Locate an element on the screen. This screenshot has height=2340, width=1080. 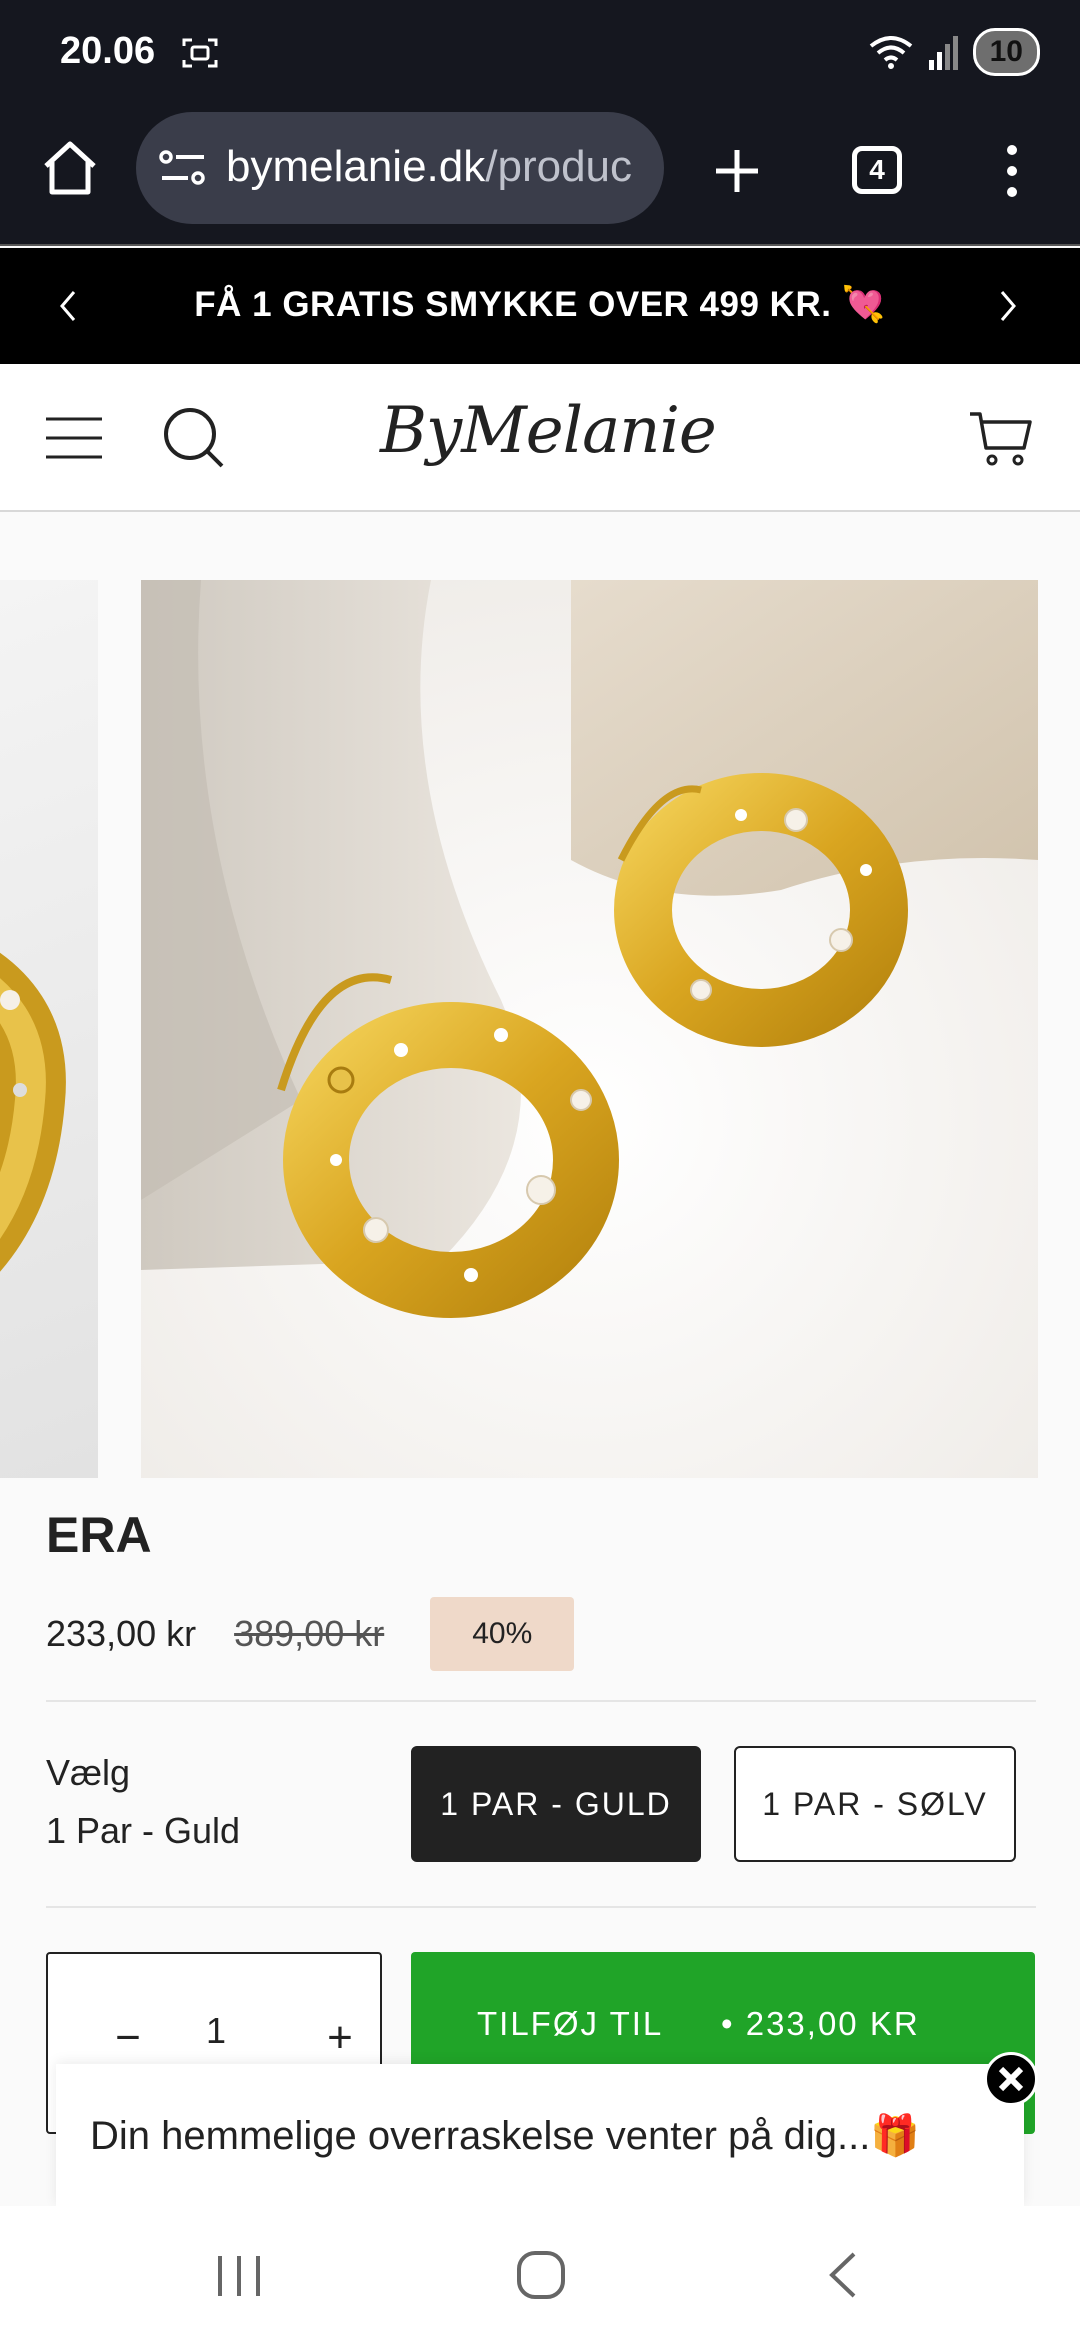
address-bar: bymelanie.dk/produc is located at coordinates (400, 168).